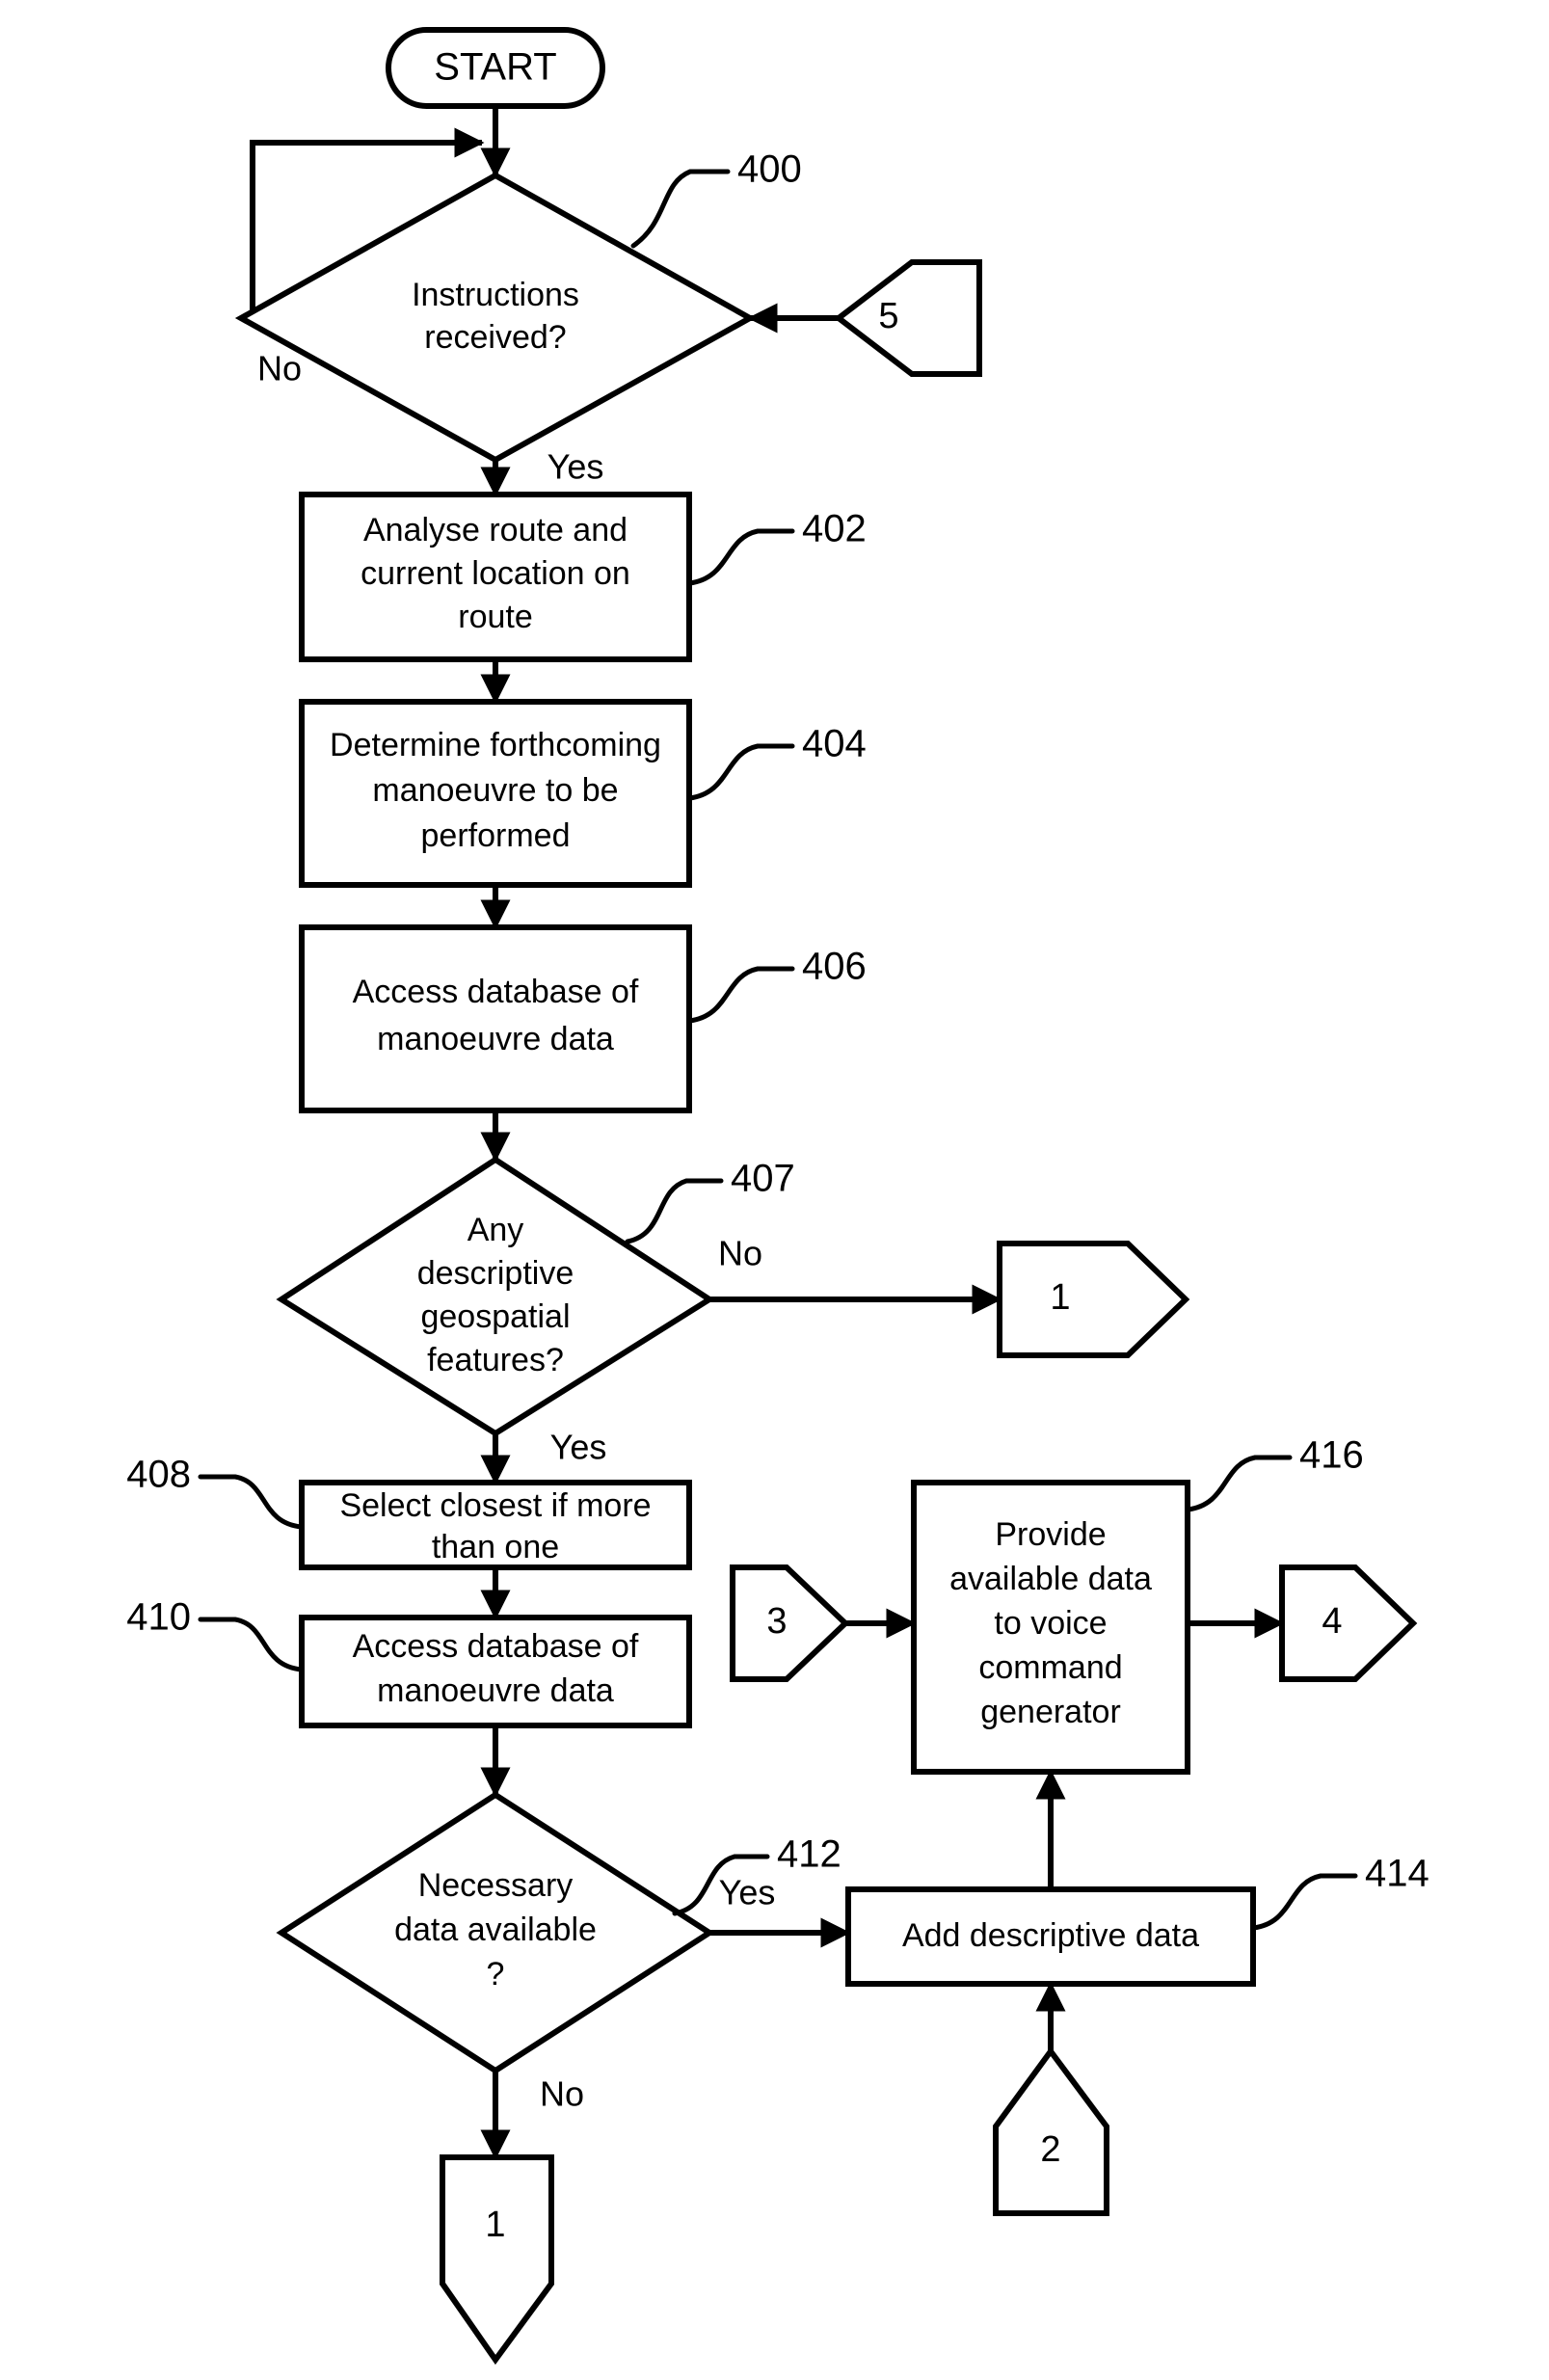 The width and height of the screenshot is (1549, 2380). What do you see at coordinates (562, 2094) in the screenshot?
I see `edge-label-d412-no: No` at bounding box center [562, 2094].